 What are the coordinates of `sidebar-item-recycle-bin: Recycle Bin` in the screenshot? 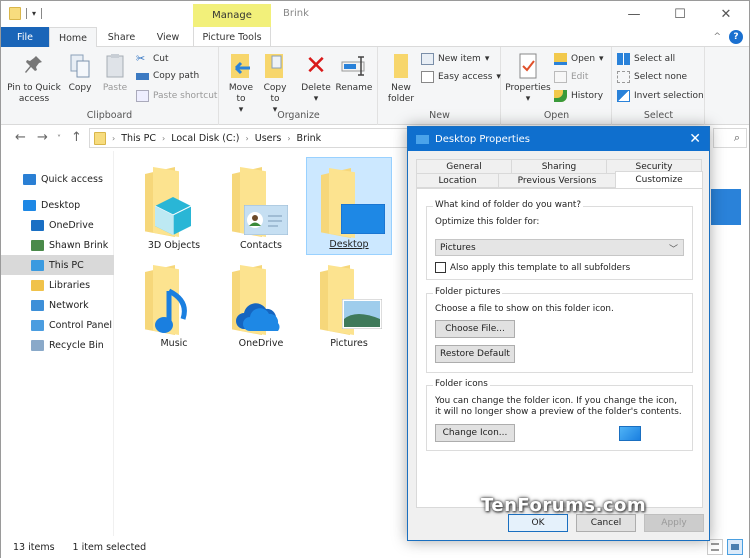 It's located at (57, 345).